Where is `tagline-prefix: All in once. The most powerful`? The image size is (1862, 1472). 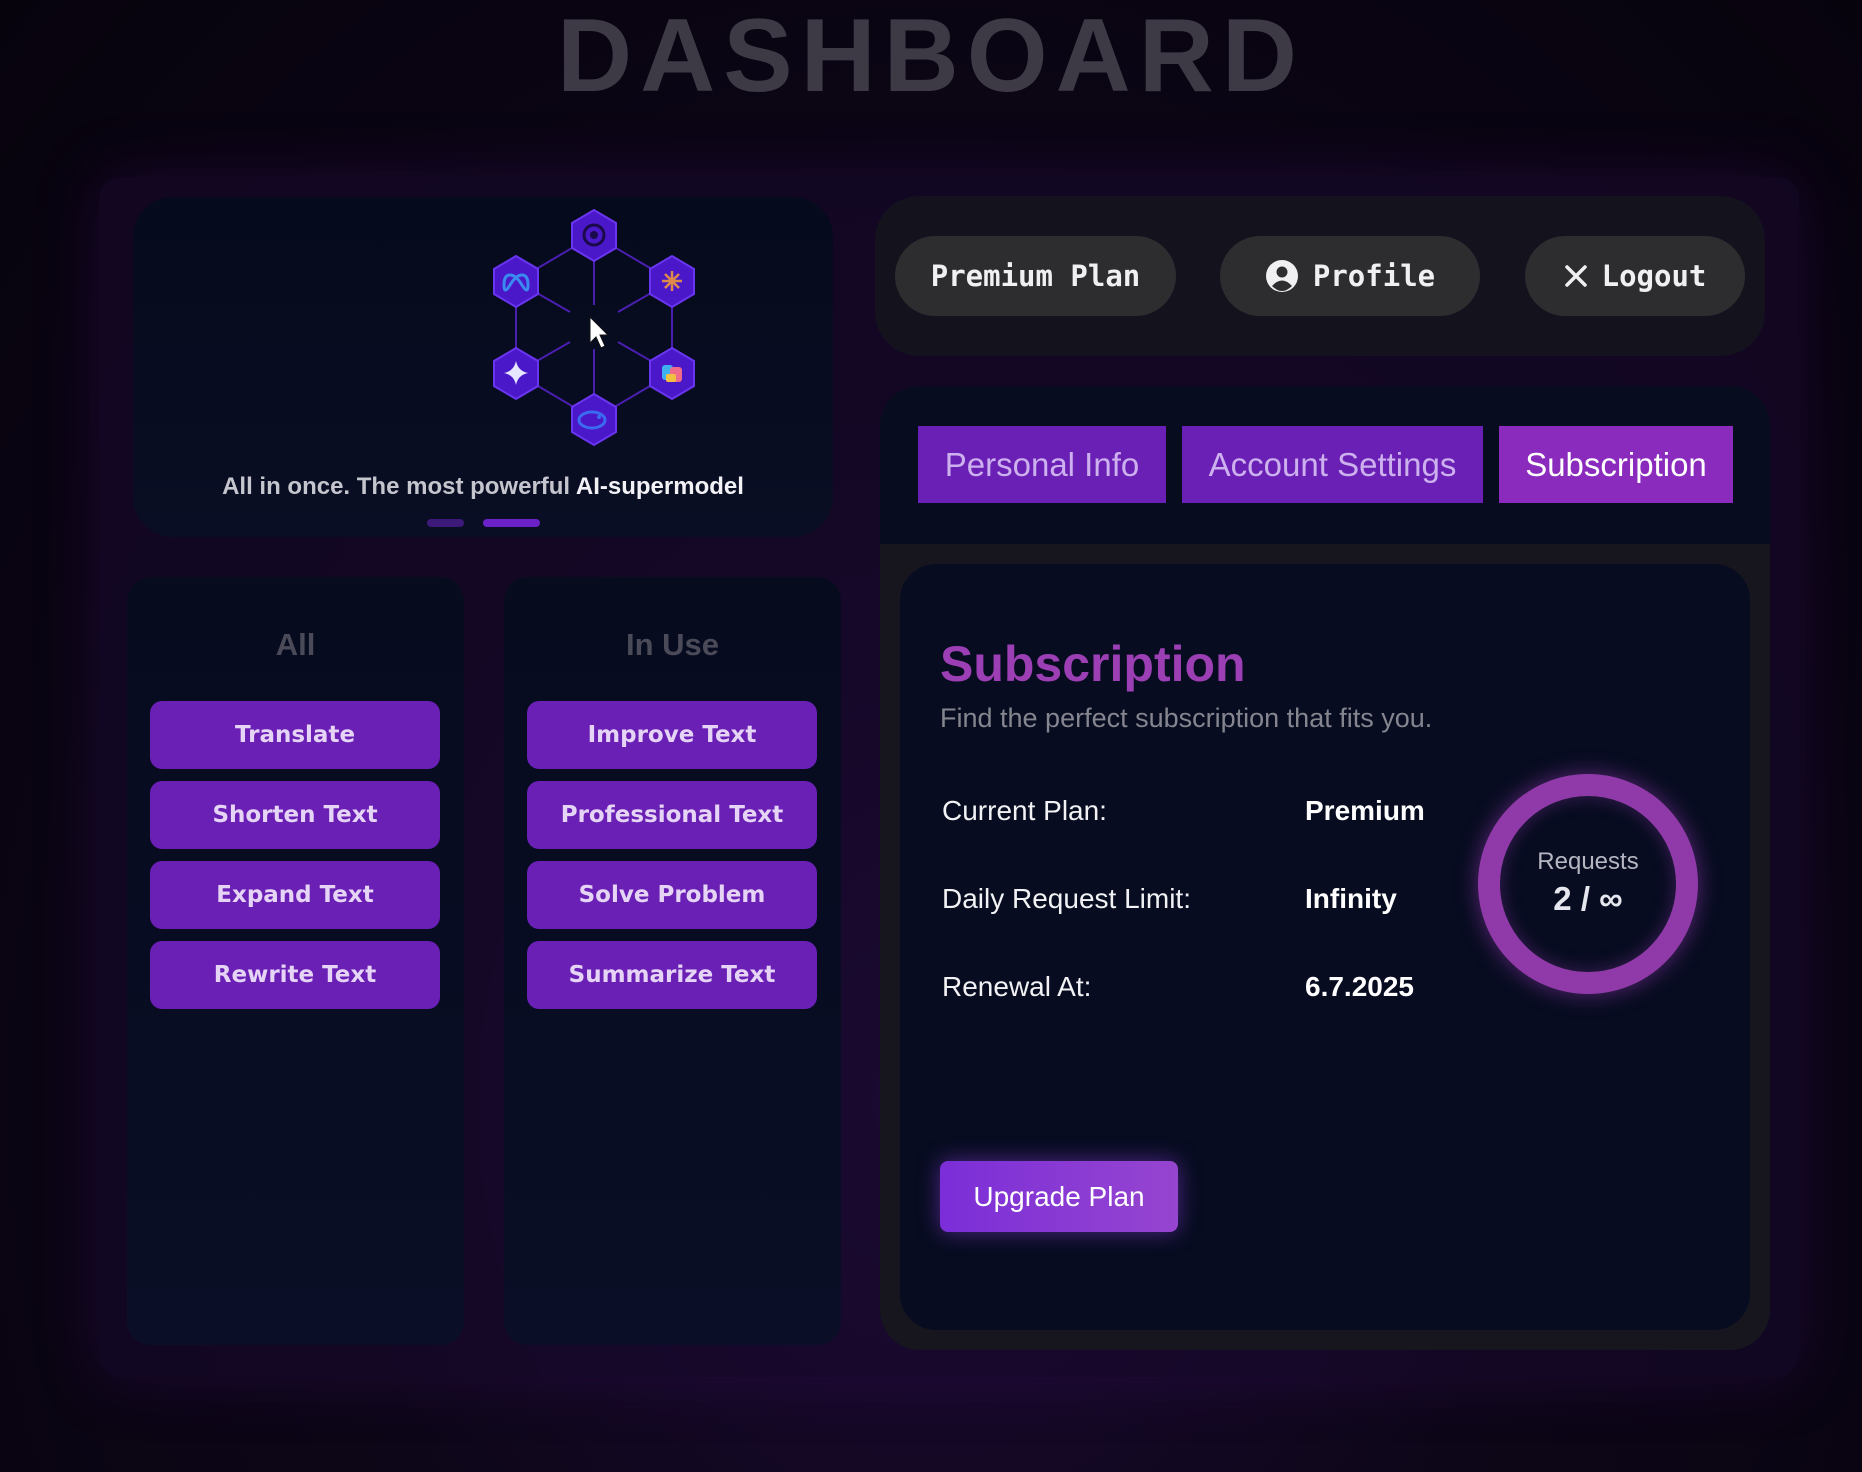 tagline-prefix: All in once. The most powerful is located at coordinates (399, 486).